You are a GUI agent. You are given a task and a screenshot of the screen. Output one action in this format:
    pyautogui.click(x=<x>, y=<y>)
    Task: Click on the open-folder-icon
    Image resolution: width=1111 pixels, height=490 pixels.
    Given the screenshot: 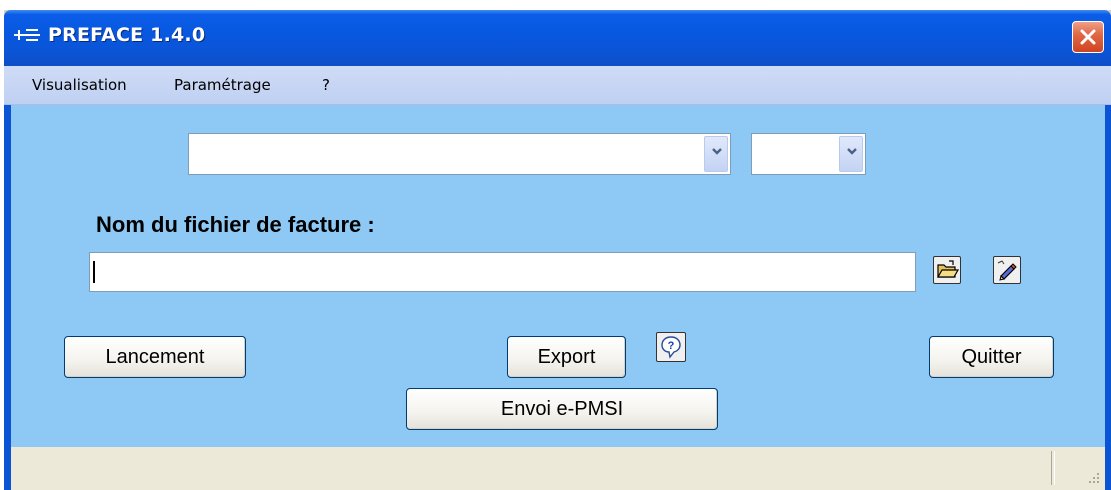 What is the action you would take?
    pyautogui.click(x=948, y=269)
    